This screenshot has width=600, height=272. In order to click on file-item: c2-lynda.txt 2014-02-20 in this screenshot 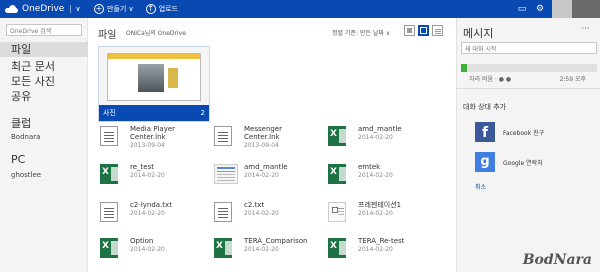, I will do `click(156, 213)`.